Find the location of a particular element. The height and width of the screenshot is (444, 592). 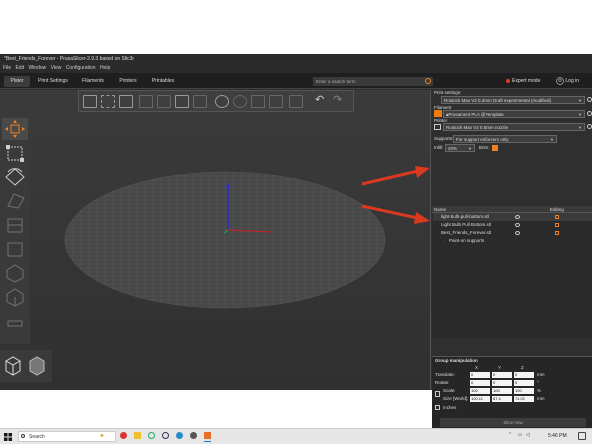

supports-value: For support enforcers only is located at coordinates (482, 139).